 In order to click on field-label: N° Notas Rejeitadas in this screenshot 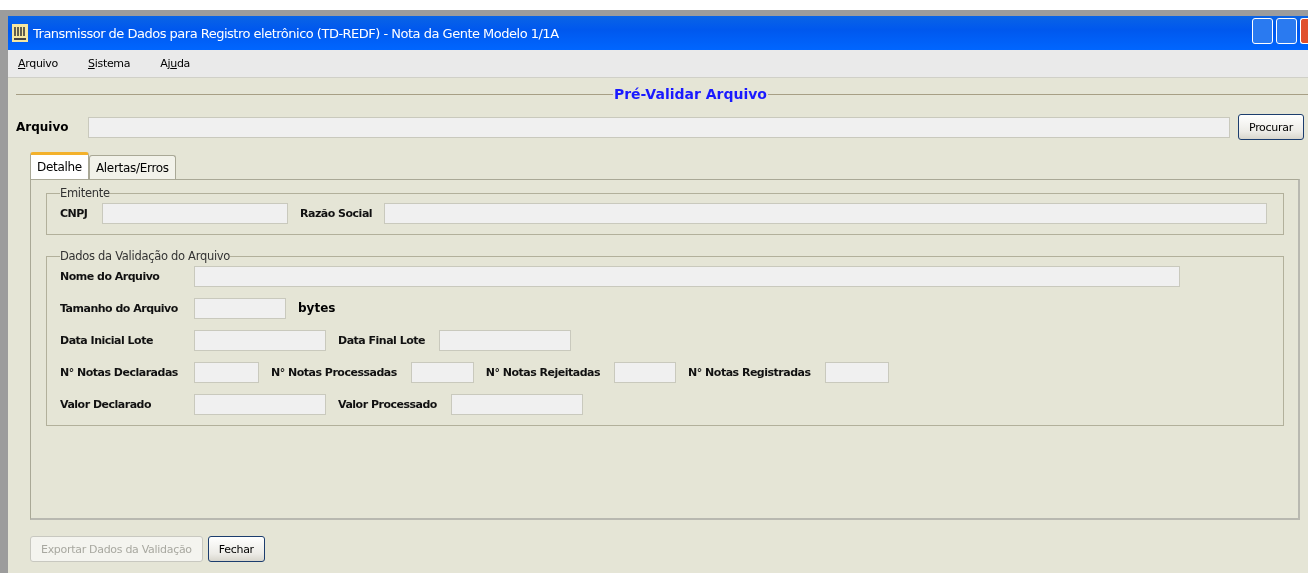, I will do `click(543, 372)`.